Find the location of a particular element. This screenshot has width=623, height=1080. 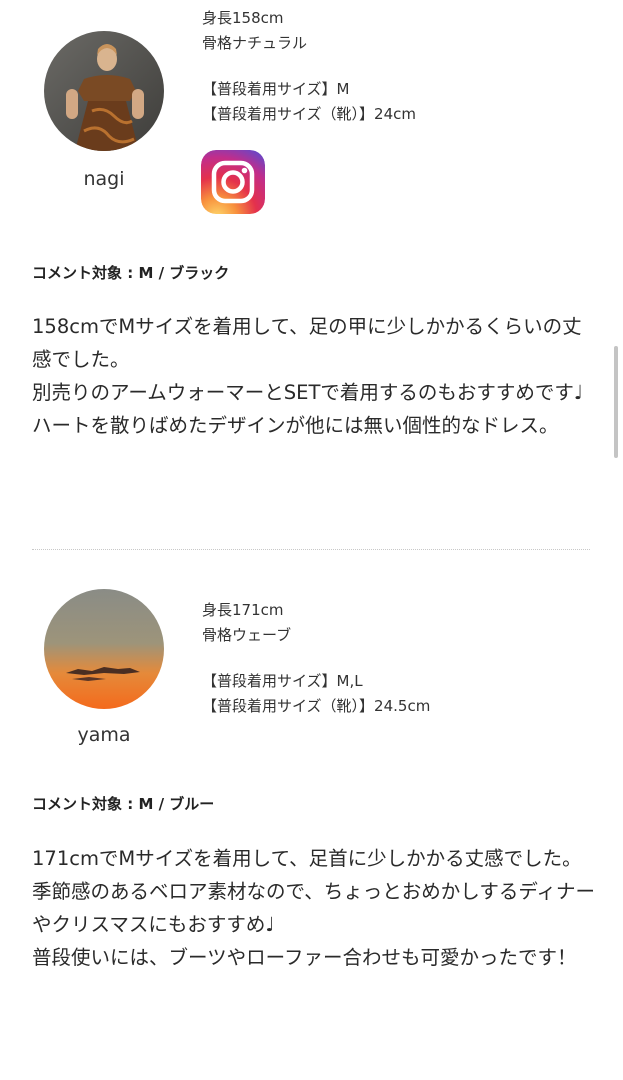

reviewer-frame-type: 骨格ナチュラル is located at coordinates (255, 43).